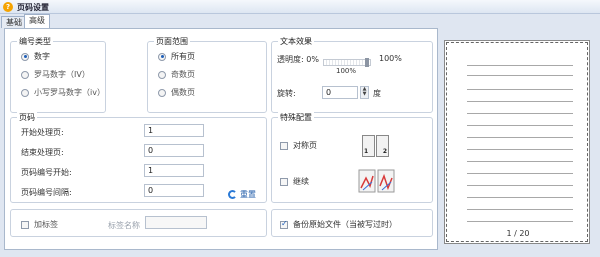  I want to click on page-range-odd-option: 奇数页, so click(176, 74).